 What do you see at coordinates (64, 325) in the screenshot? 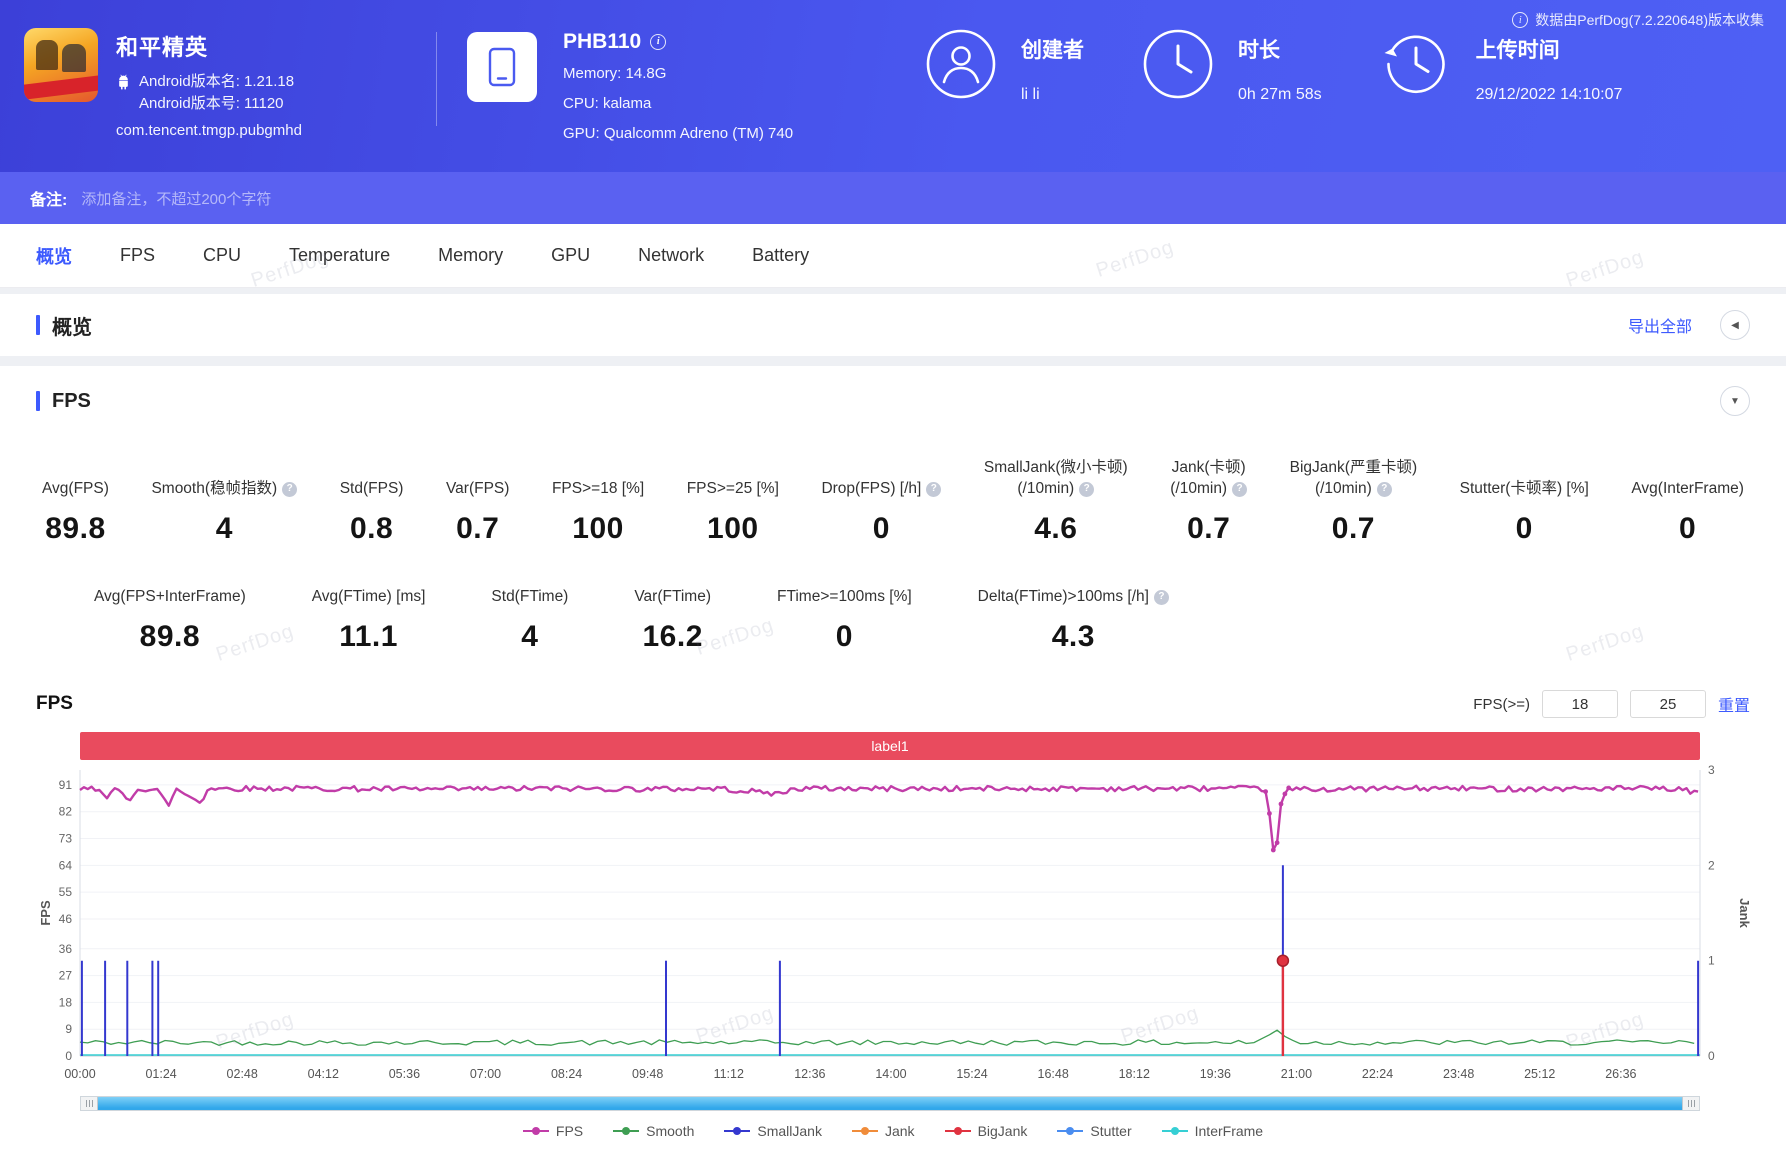
I see `overview-title: 概览` at bounding box center [64, 325].